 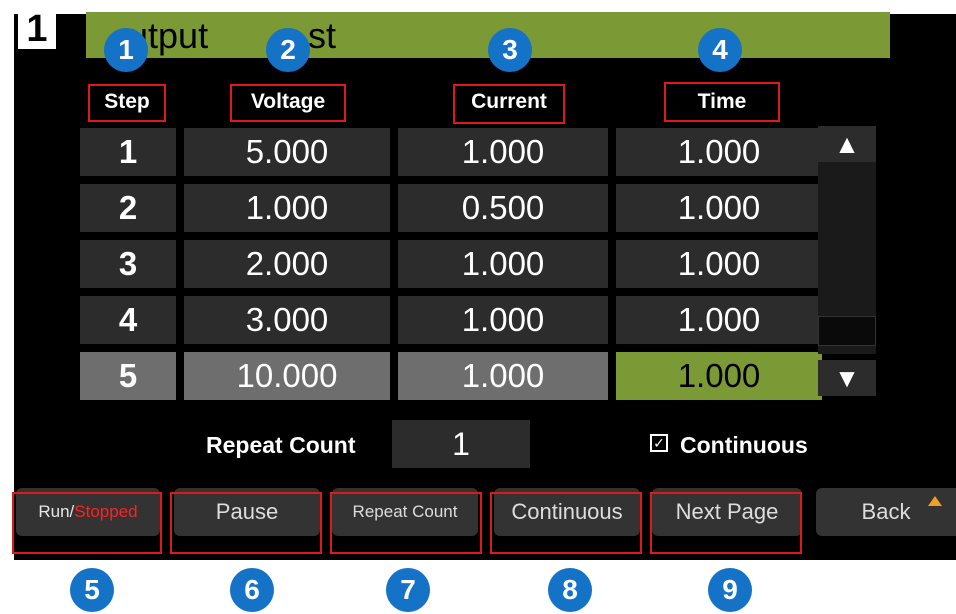 What do you see at coordinates (935, 501) in the screenshot?
I see `more-indicator-icon` at bounding box center [935, 501].